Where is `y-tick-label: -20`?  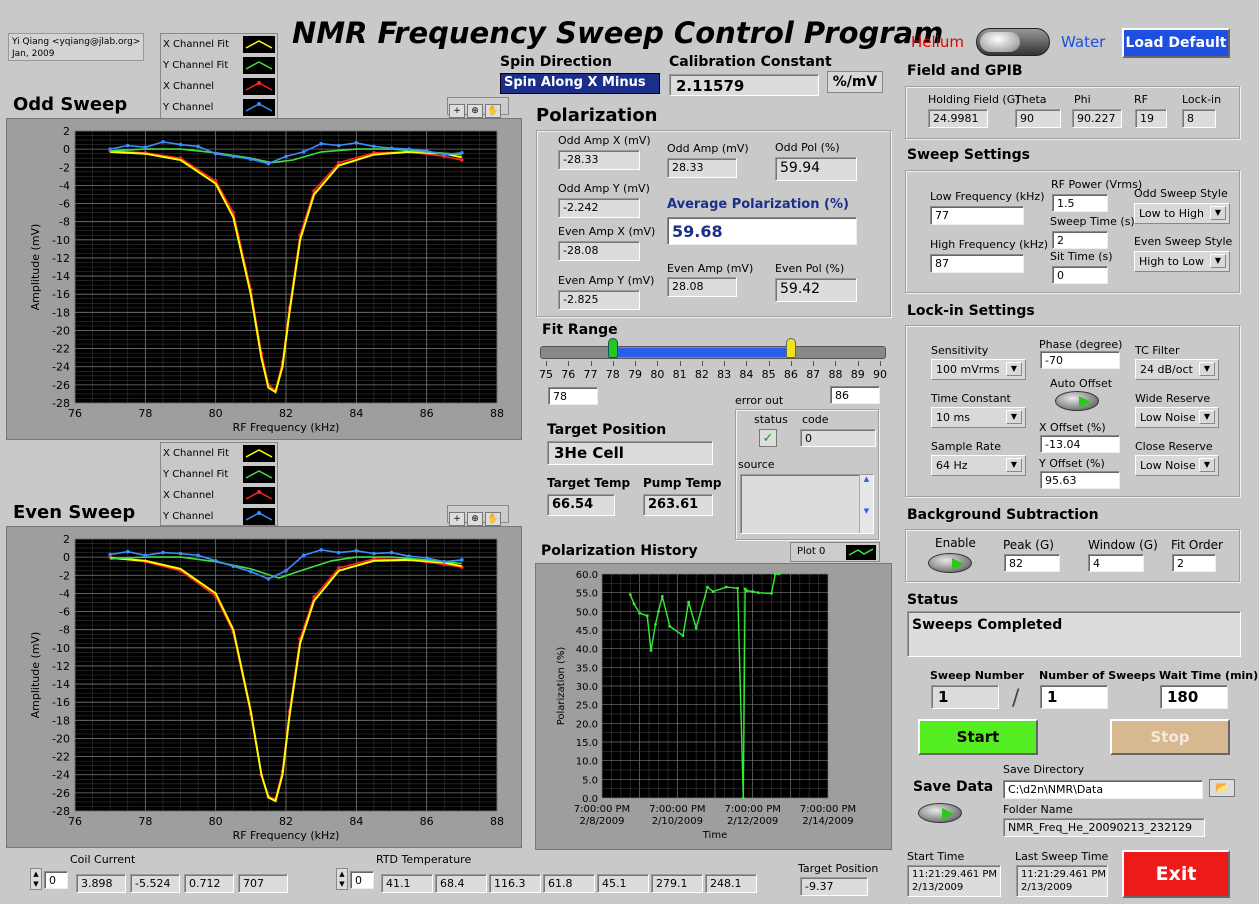
y-tick-label: -20 is located at coordinates (61, 330).